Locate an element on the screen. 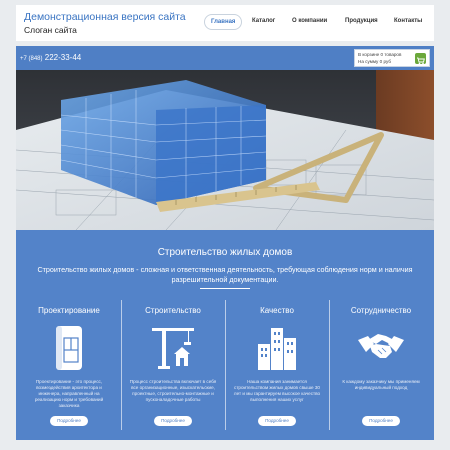  cart-icon is located at coordinates (420, 59).